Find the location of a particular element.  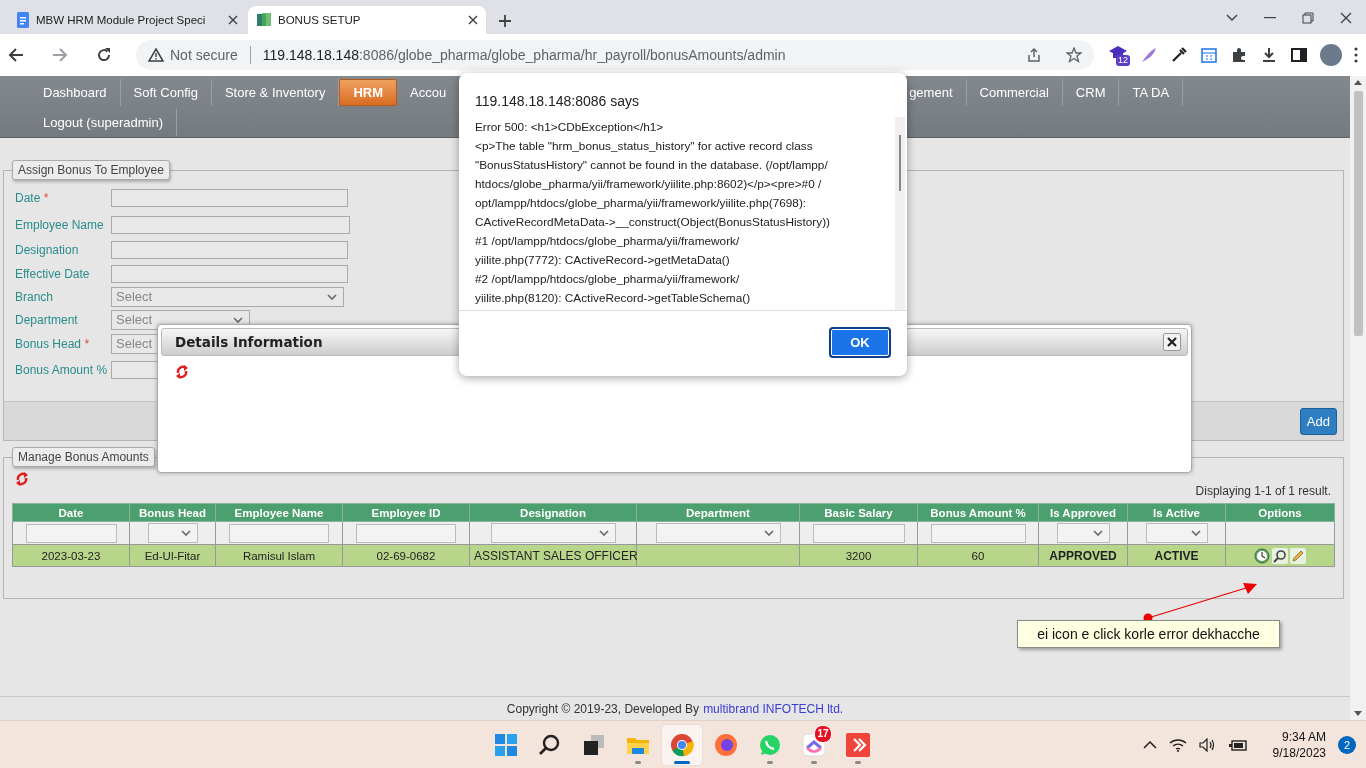

browser-icon is located at coordinates (682, 744).